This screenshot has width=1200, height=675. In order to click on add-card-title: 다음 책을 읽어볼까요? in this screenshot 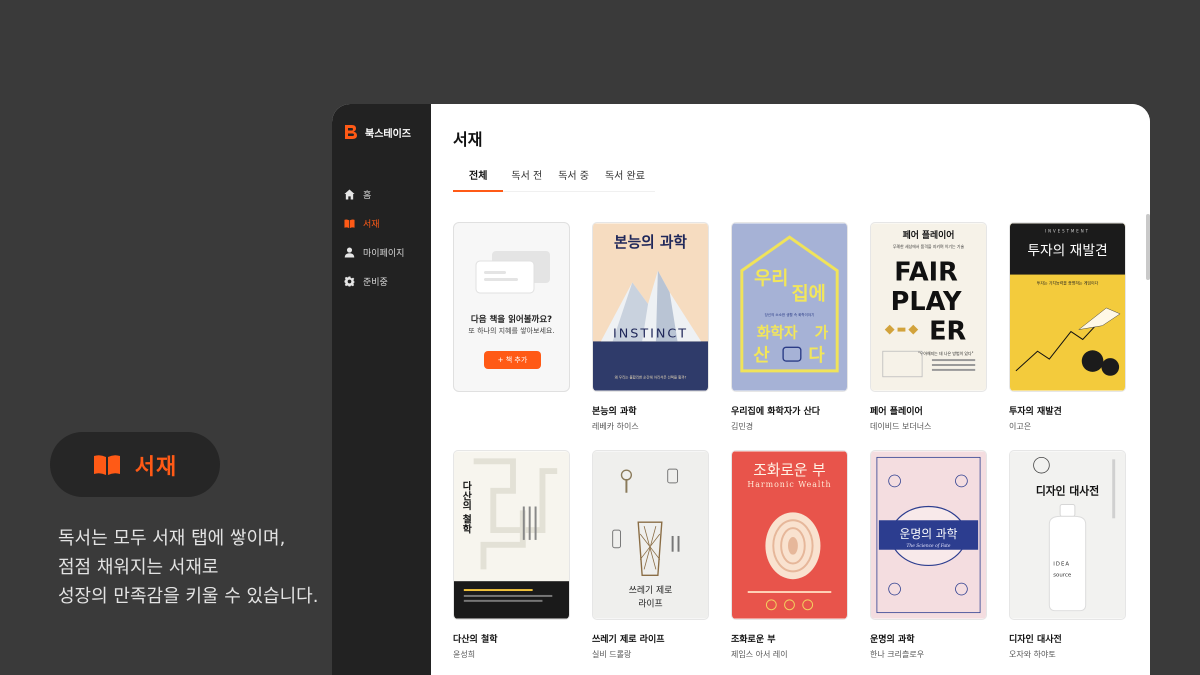, I will do `click(511, 320)`.